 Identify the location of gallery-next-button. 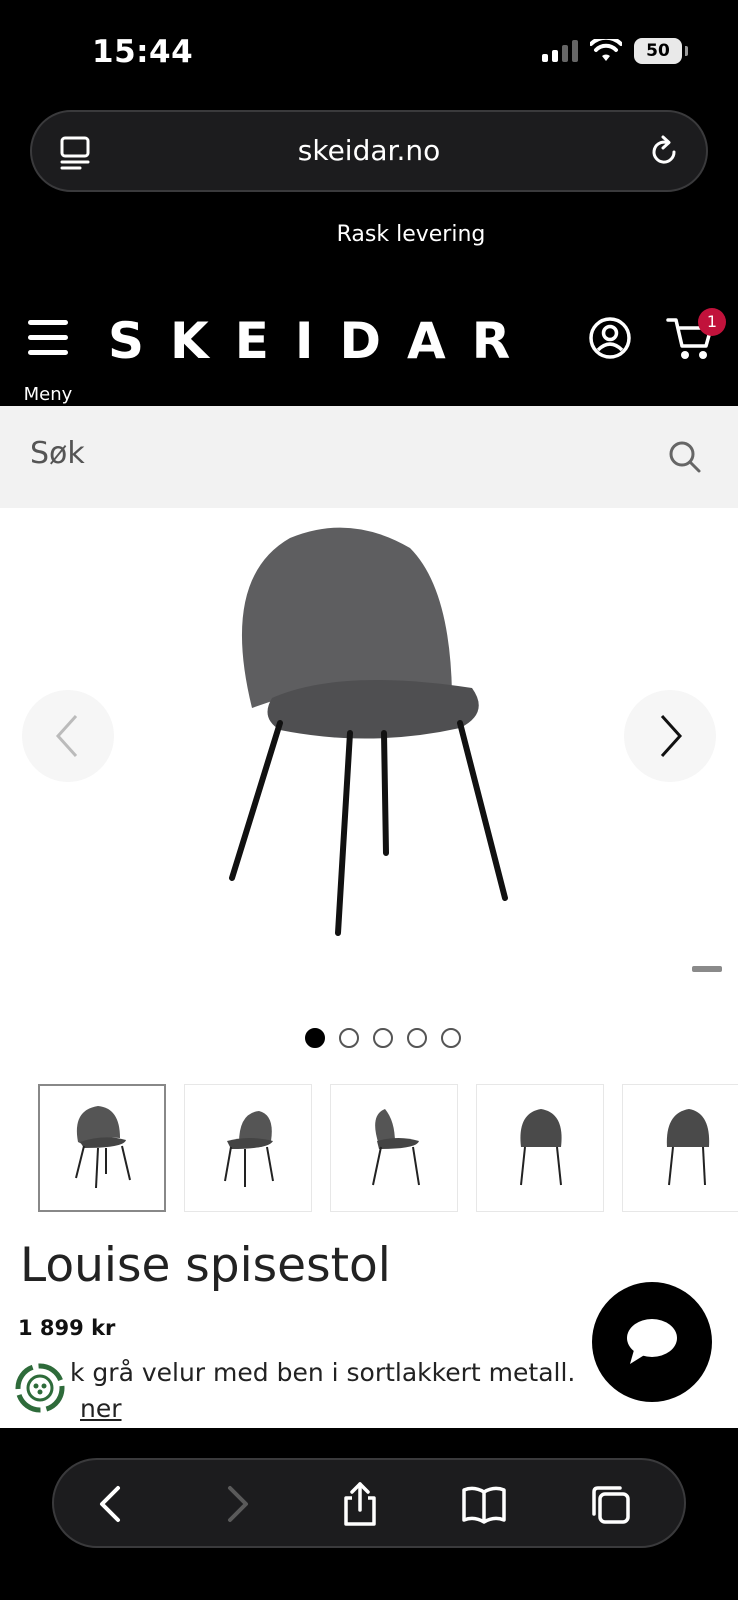
(670, 736).